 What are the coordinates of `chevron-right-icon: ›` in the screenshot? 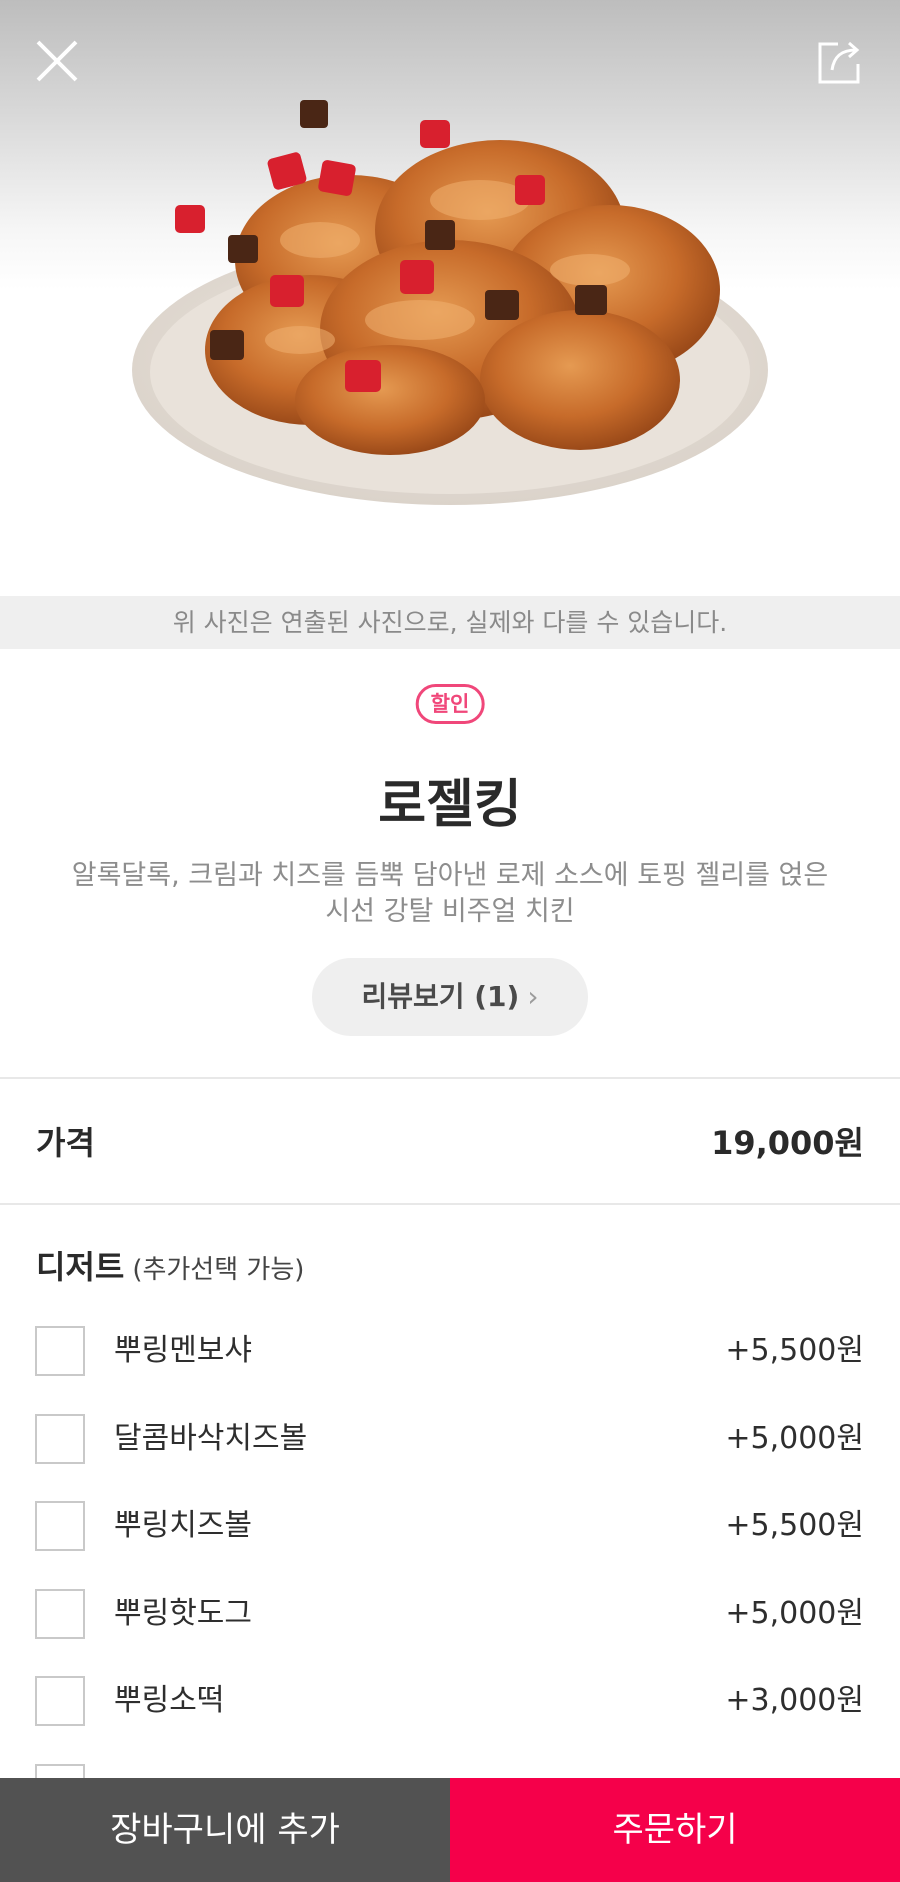 It's located at (533, 996).